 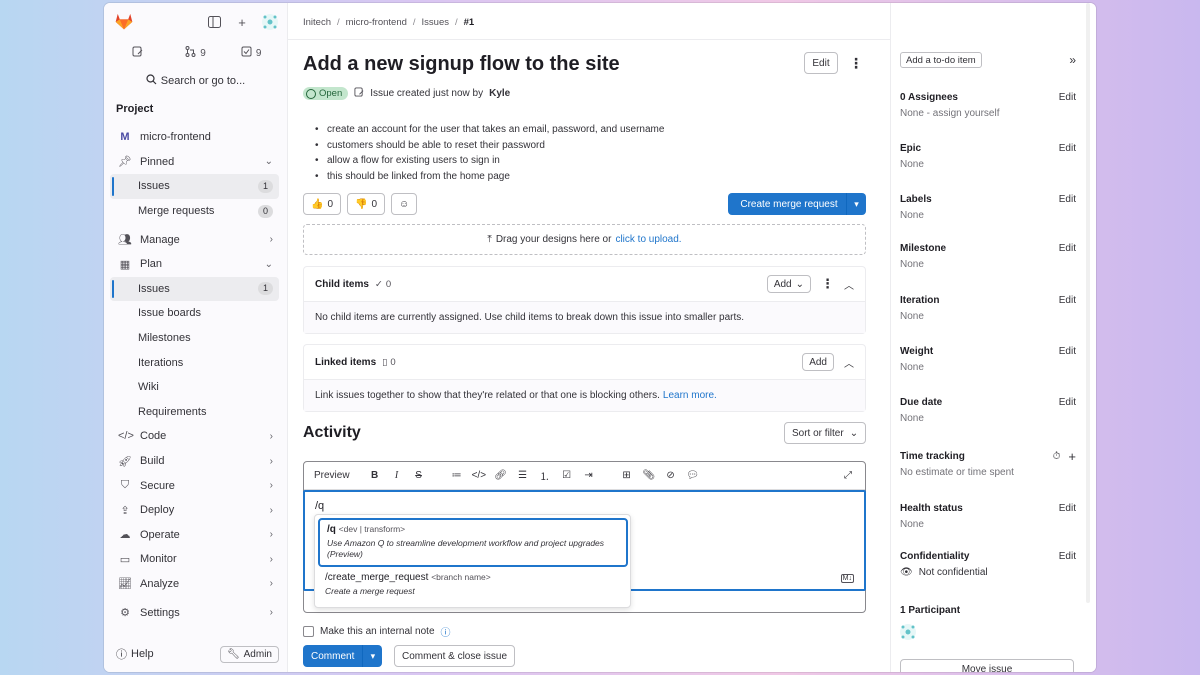 What do you see at coordinates (501, 475) in the screenshot?
I see `link-icon: 🔗︎` at bounding box center [501, 475].